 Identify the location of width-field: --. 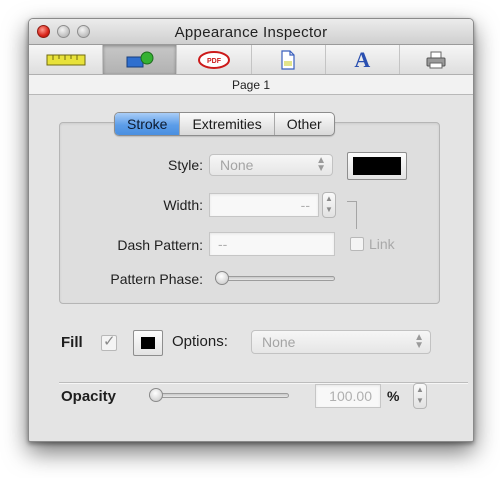
(264, 205).